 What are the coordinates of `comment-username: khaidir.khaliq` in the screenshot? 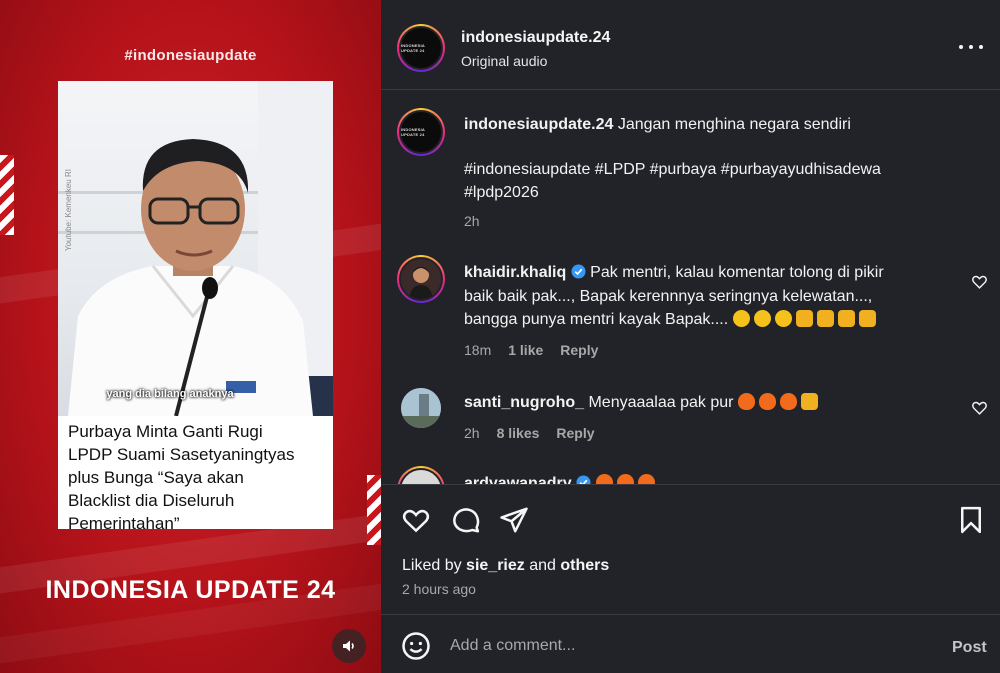 It's located at (515, 272).